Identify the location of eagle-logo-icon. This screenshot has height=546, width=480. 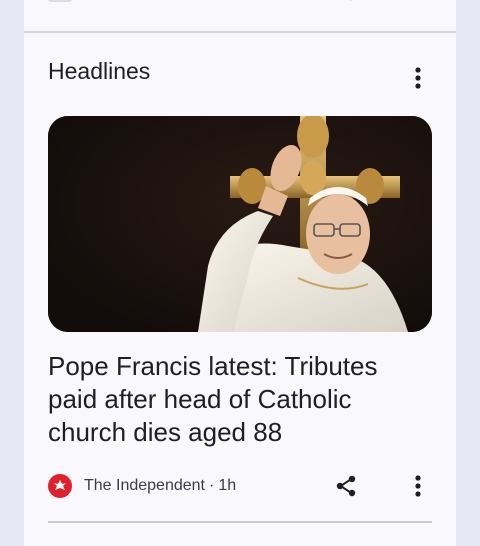
(60, 486).